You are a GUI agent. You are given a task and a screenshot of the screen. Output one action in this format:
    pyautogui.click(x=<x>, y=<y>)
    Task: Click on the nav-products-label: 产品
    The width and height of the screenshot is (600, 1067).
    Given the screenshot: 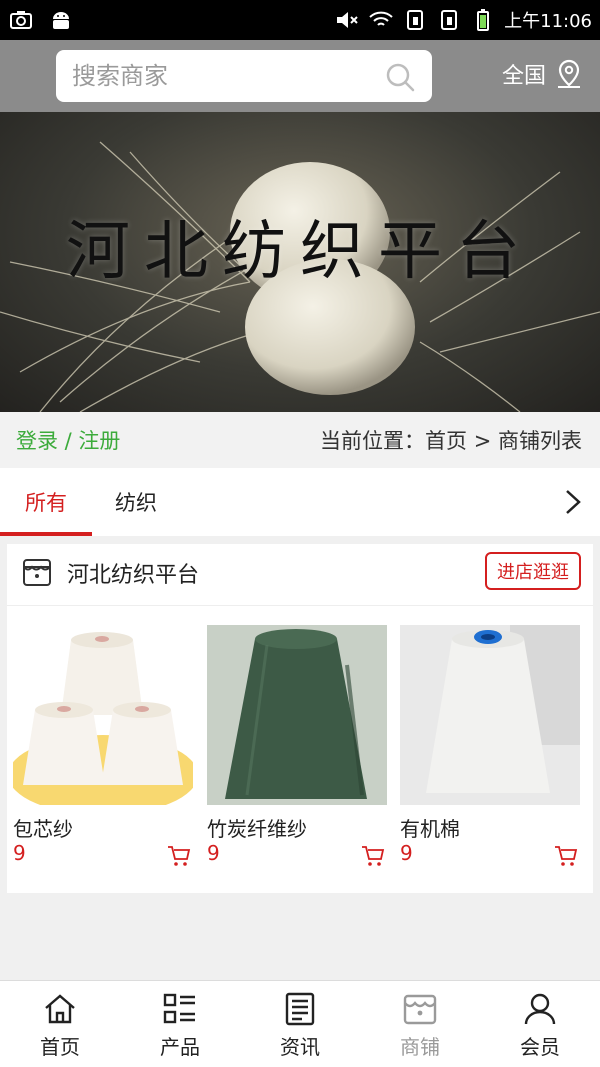 What is the action you would take?
    pyautogui.click(x=180, y=1047)
    